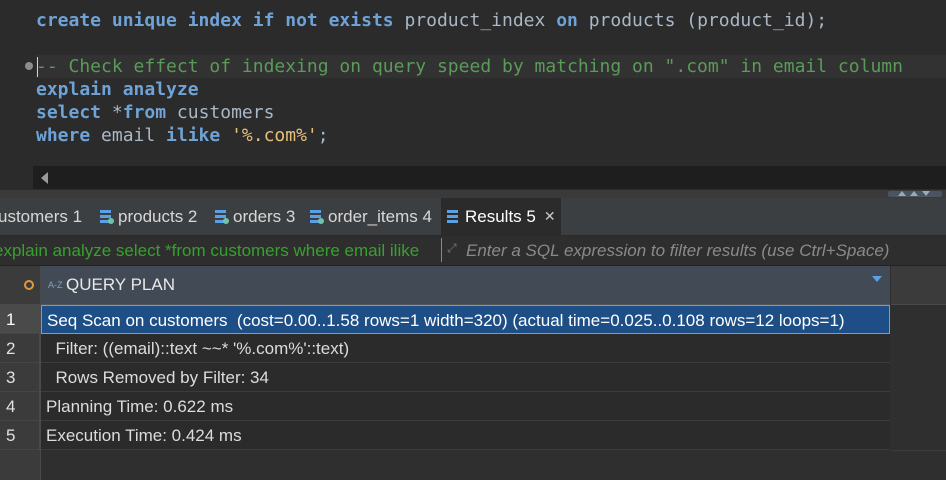 This screenshot has width=946, height=480. I want to click on fold-marker-icon, so click(29, 66).